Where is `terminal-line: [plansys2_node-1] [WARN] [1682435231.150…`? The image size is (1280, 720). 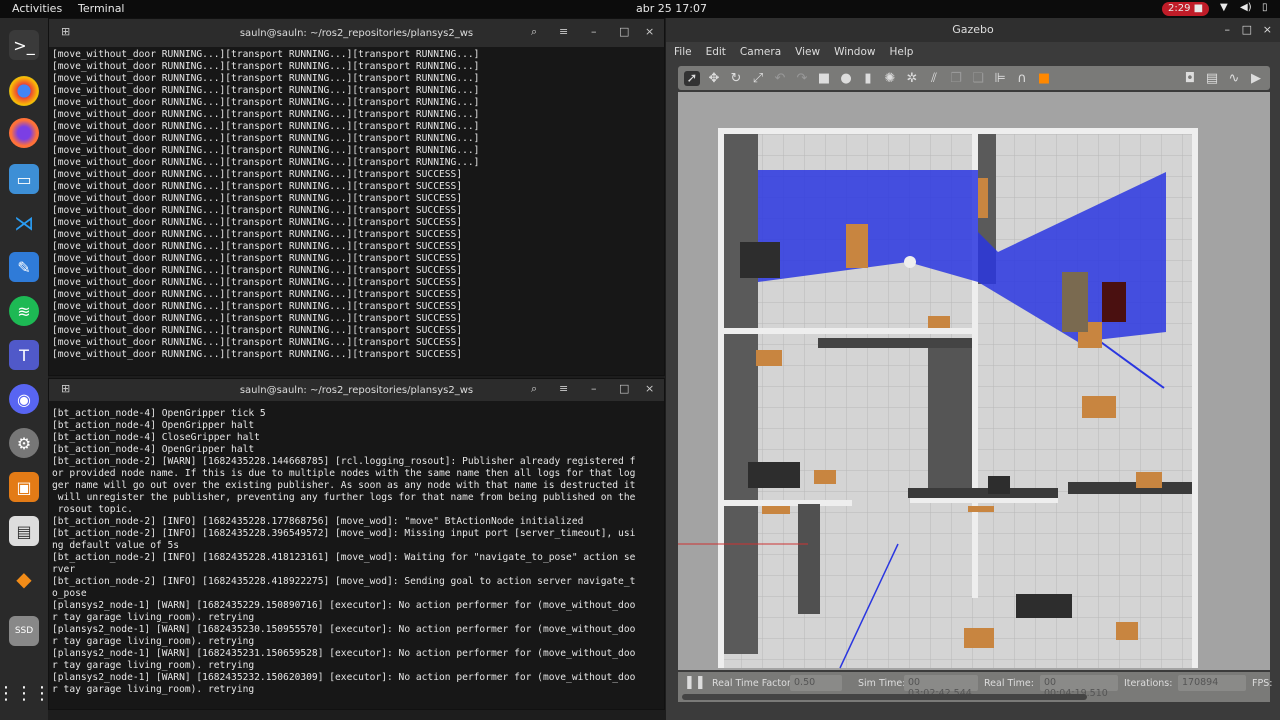
terminal-line: [plansys2_node-1] [WARN] [1682435231.150… is located at coordinates (344, 653).